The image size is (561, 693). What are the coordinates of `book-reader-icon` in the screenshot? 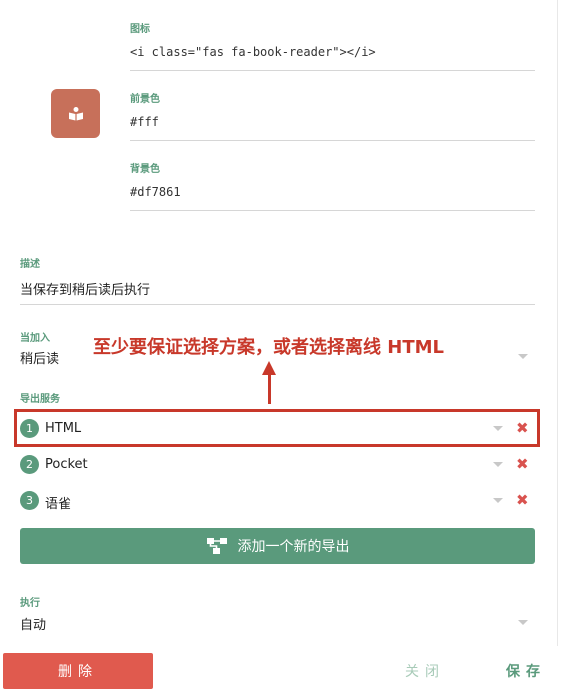 It's located at (75, 113).